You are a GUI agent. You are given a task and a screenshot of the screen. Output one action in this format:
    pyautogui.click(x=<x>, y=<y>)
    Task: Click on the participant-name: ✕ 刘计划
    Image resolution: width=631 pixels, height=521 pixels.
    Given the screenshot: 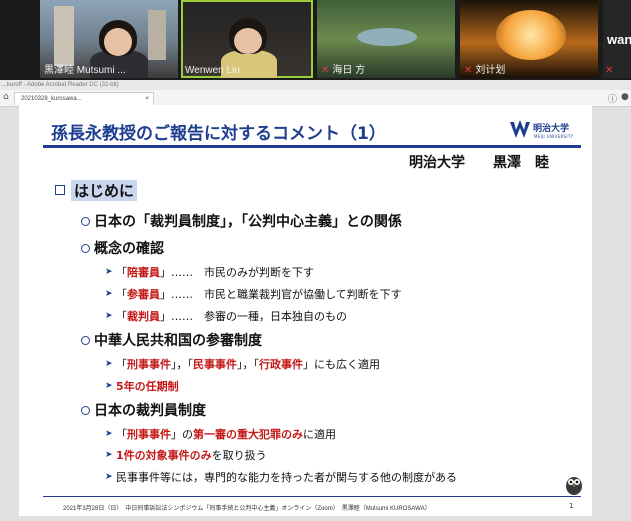 What is the action you would take?
    pyautogui.click(x=485, y=70)
    